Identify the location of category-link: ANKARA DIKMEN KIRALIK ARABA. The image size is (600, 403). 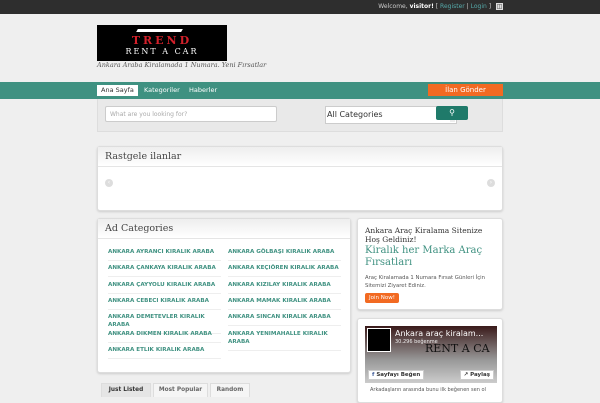
(164, 336).